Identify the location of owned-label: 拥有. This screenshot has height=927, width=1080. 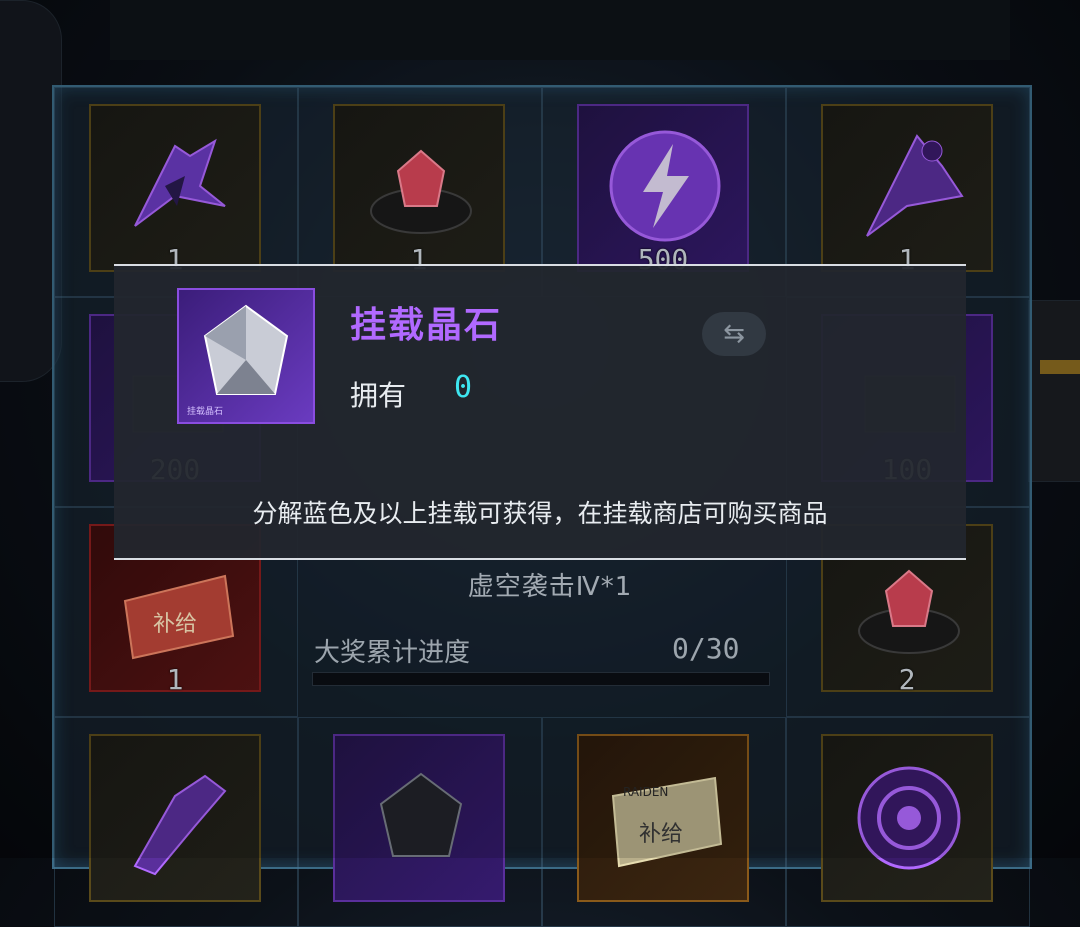
(378, 395).